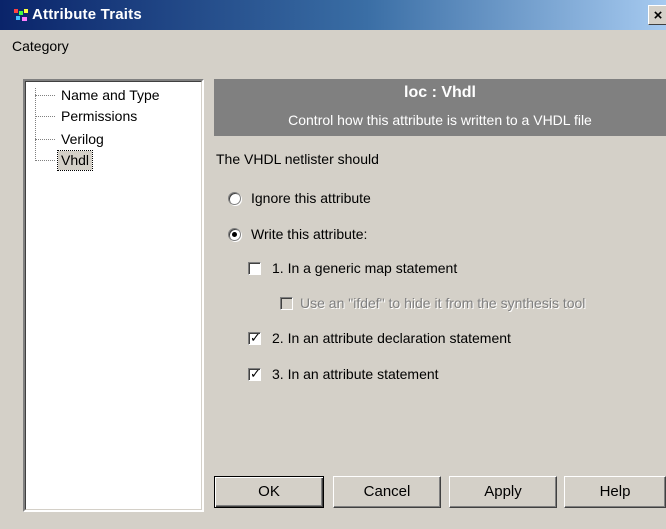 This screenshot has width=666, height=529. Describe the element at coordinates (440, 92) in the screenshot. I see `page-title: loc : Vhdl` at that location.